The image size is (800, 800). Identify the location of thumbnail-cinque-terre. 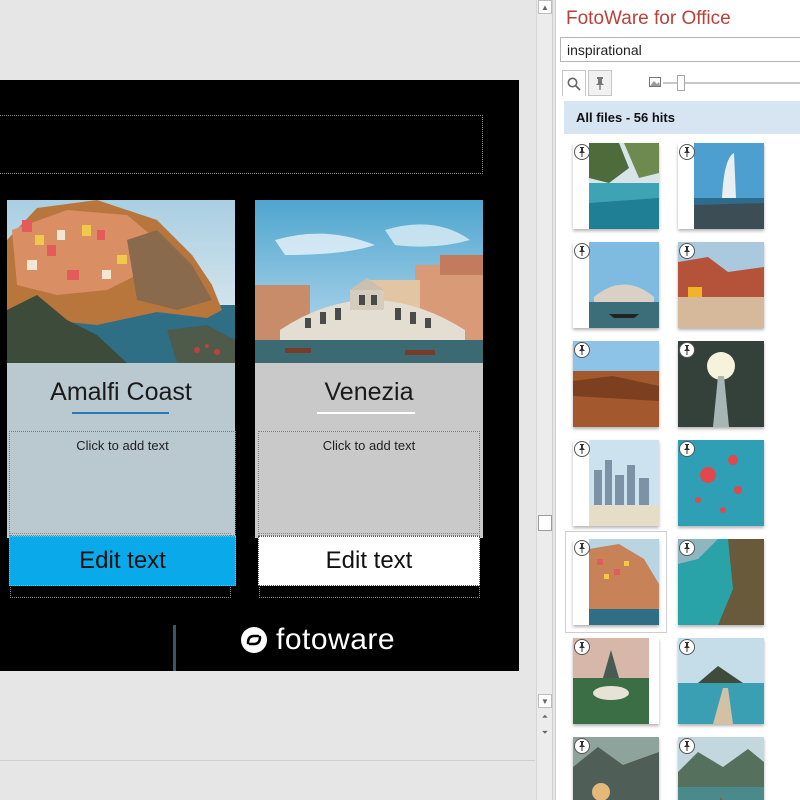
(616, 582).